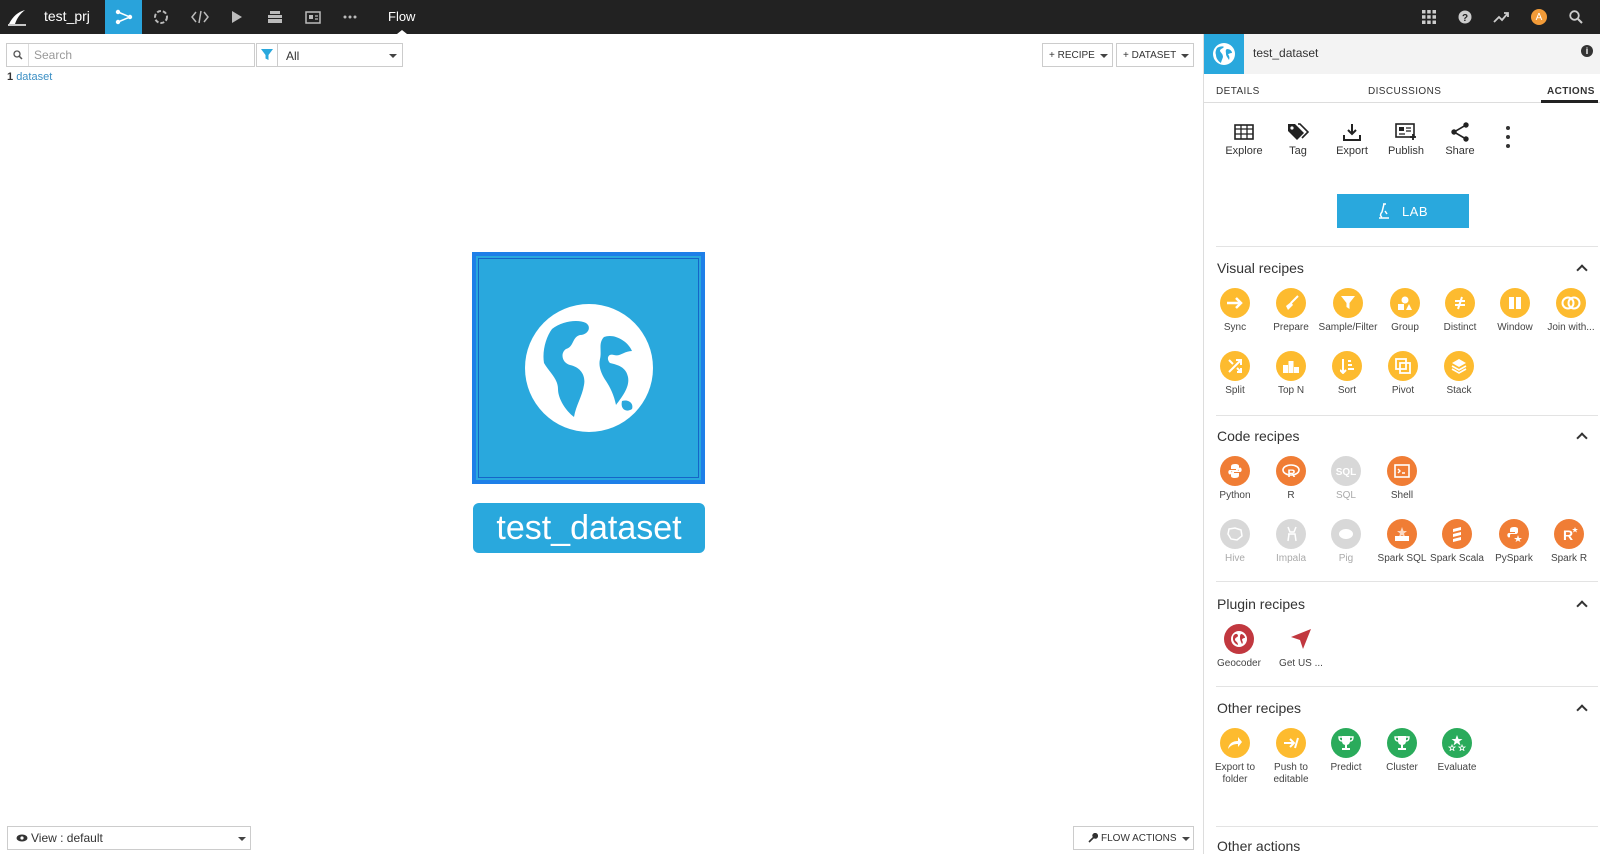  Describe the element at coordinates (1186, 839) in the screenshot. I see `chevron-down-icon` at that location.